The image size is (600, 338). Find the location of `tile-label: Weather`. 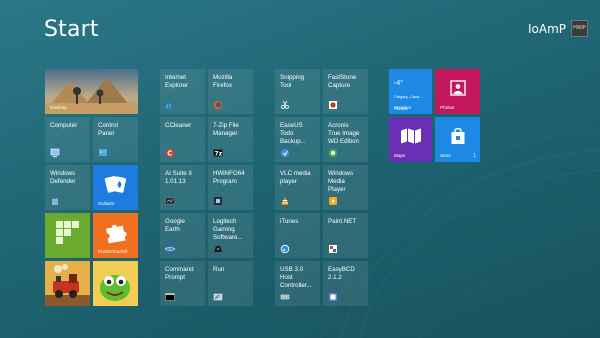

tile-label: Weather is located at coordinates (403, 107).